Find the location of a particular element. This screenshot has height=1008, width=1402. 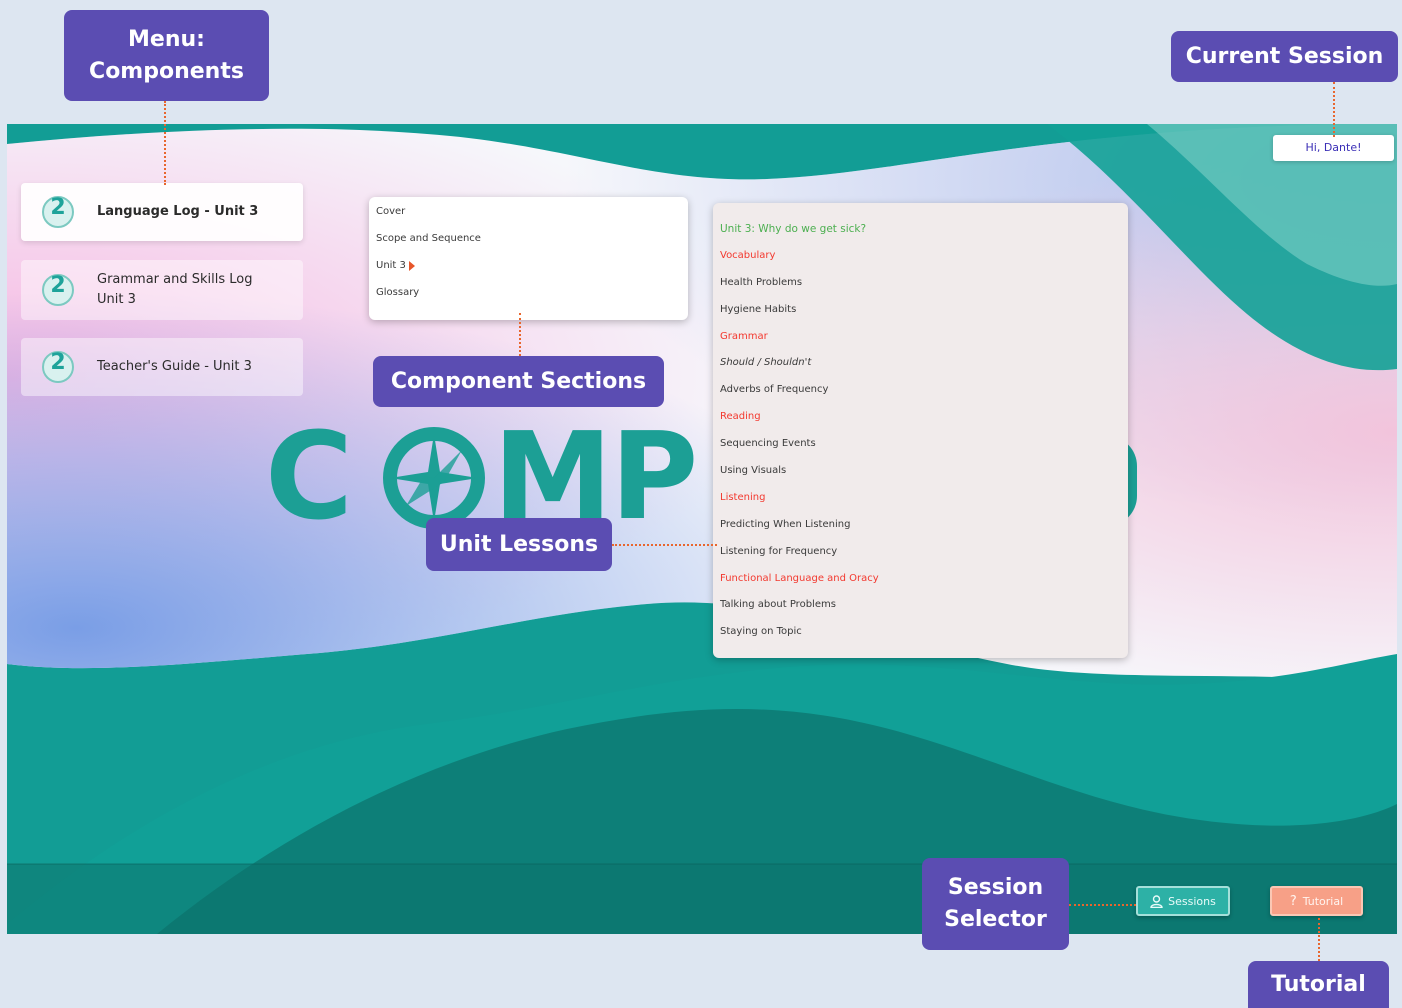

lesson-item: Health Problems is located at coordinates (920, 289).